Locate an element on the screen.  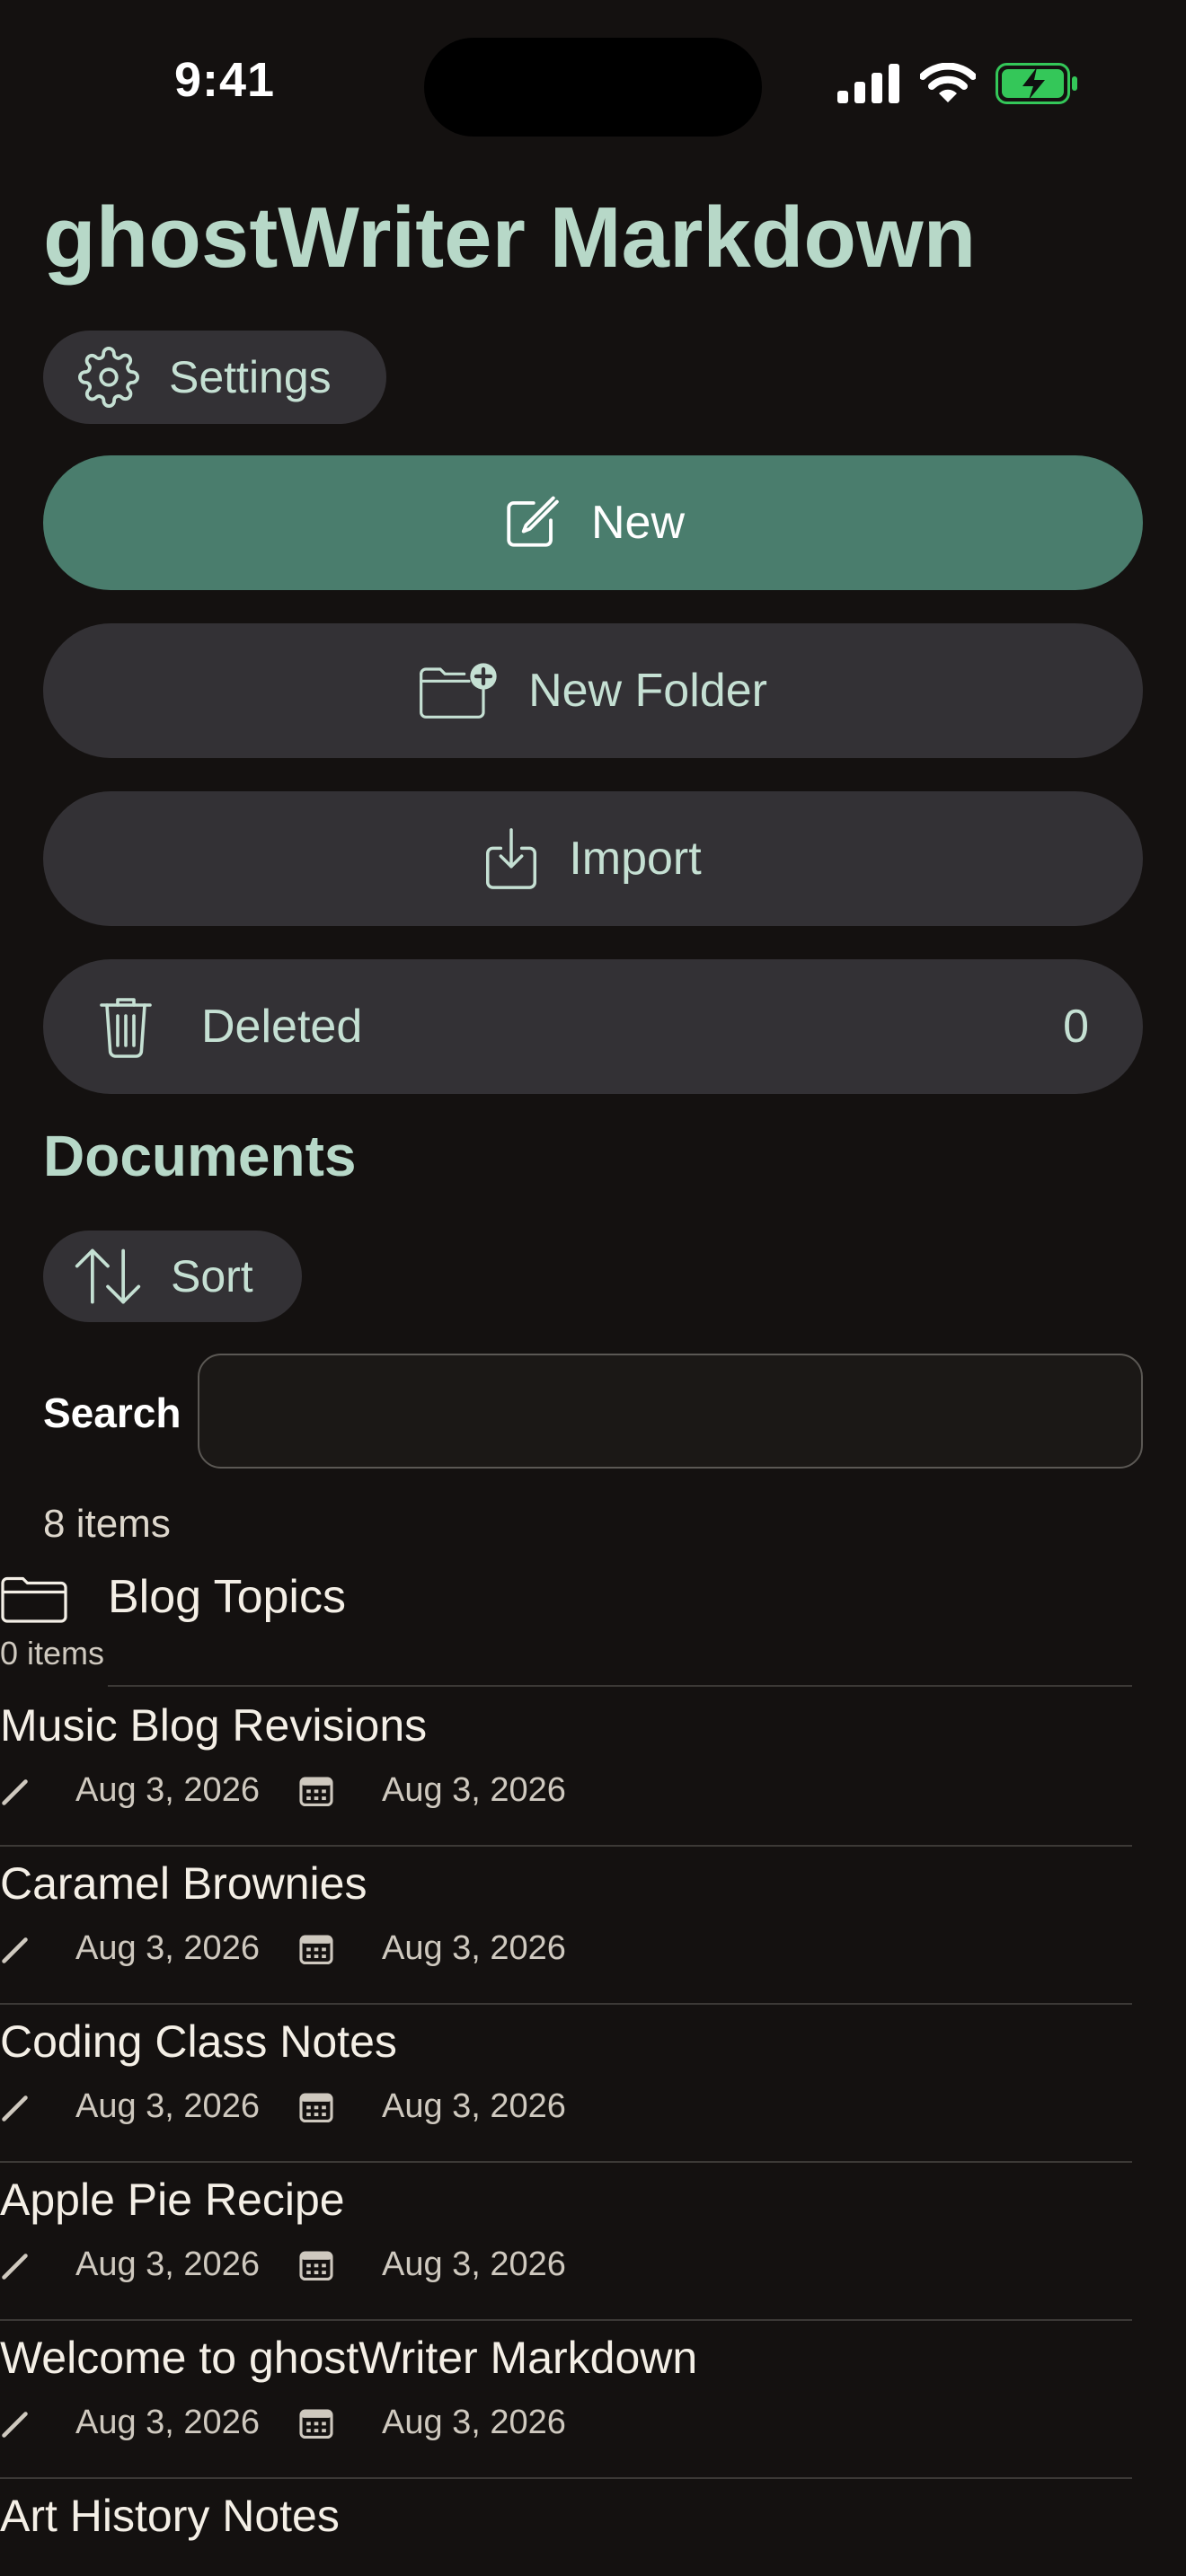
status-time: 9:41 is located at coordinates (225, 80).